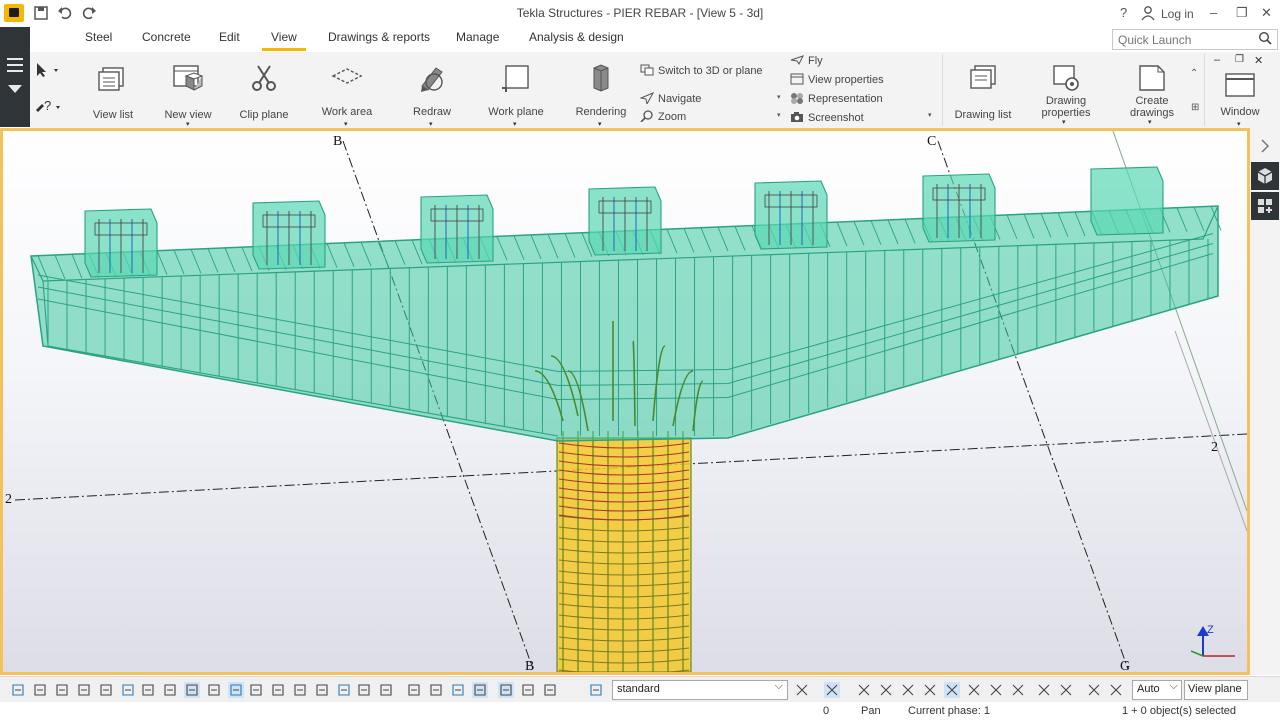  What do you see at coordinates (1265, 39) in the screenshot?
I see `search-icon` at bounding box center [1265, 39].